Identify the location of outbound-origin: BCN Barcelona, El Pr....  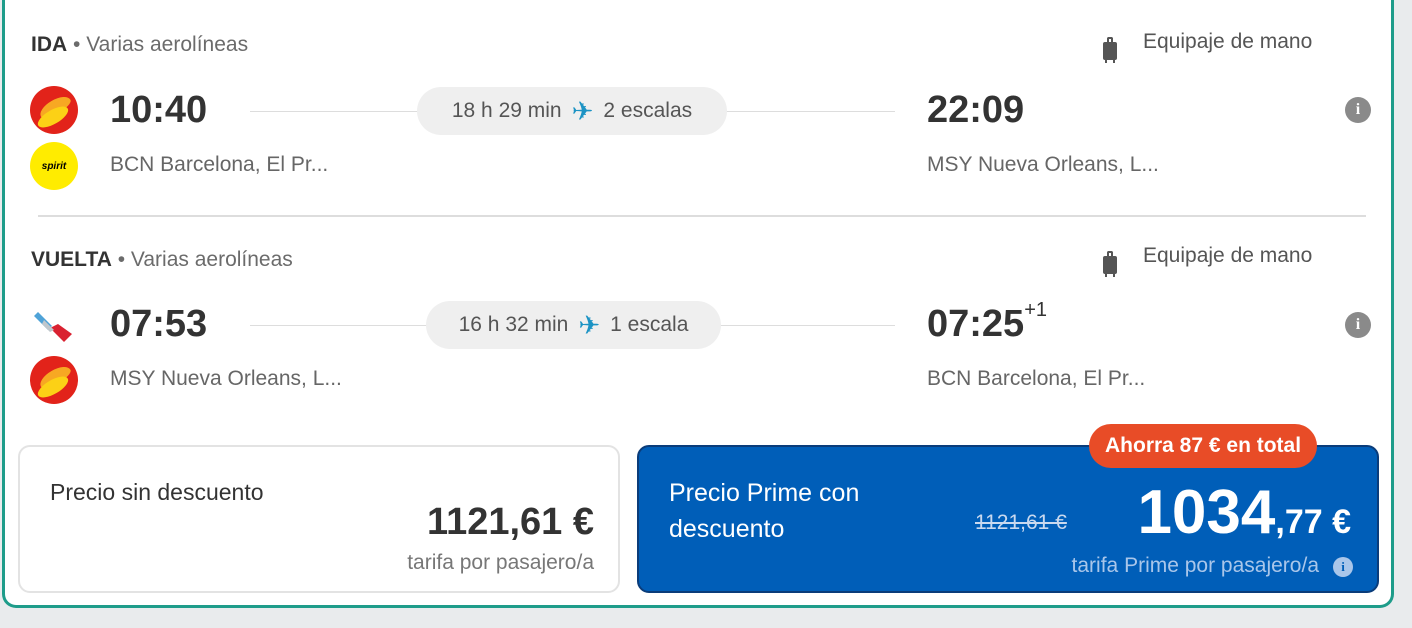
(219, 164).